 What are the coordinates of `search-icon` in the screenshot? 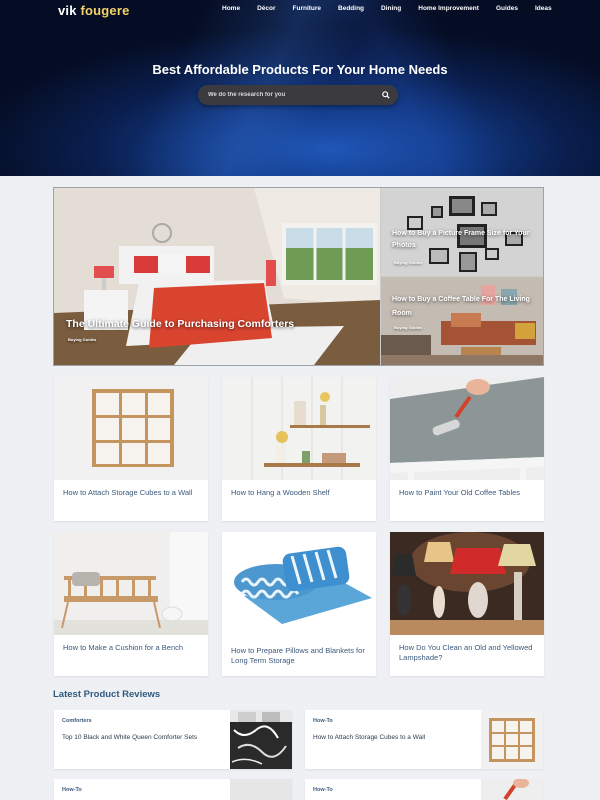 It's located at (386, 95).